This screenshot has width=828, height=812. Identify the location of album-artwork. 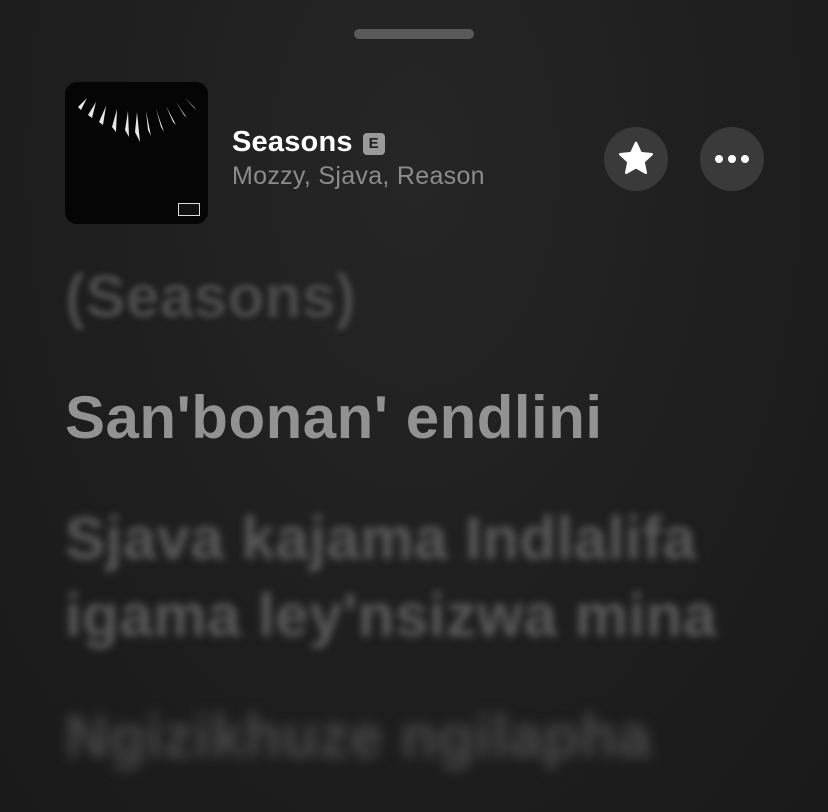
(136, 153).